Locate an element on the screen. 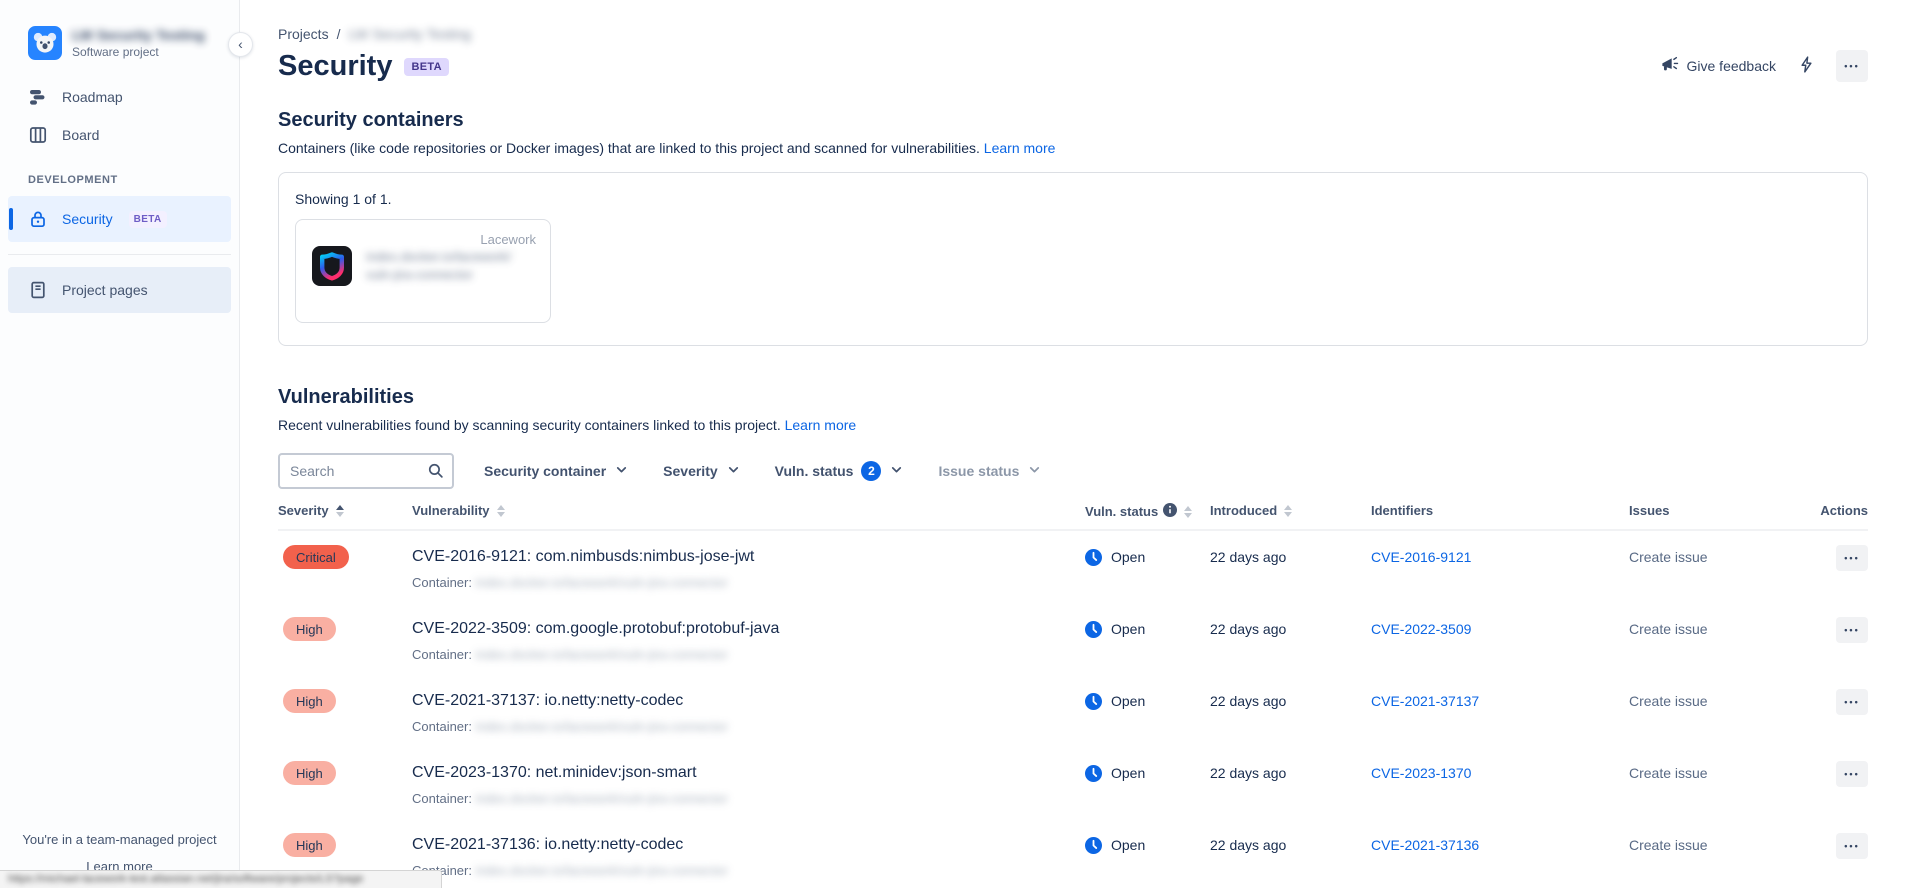 The image size is (1905, 888). vulnerabilities-learn-more-link: Learn more is located at coordinates (821, 425).